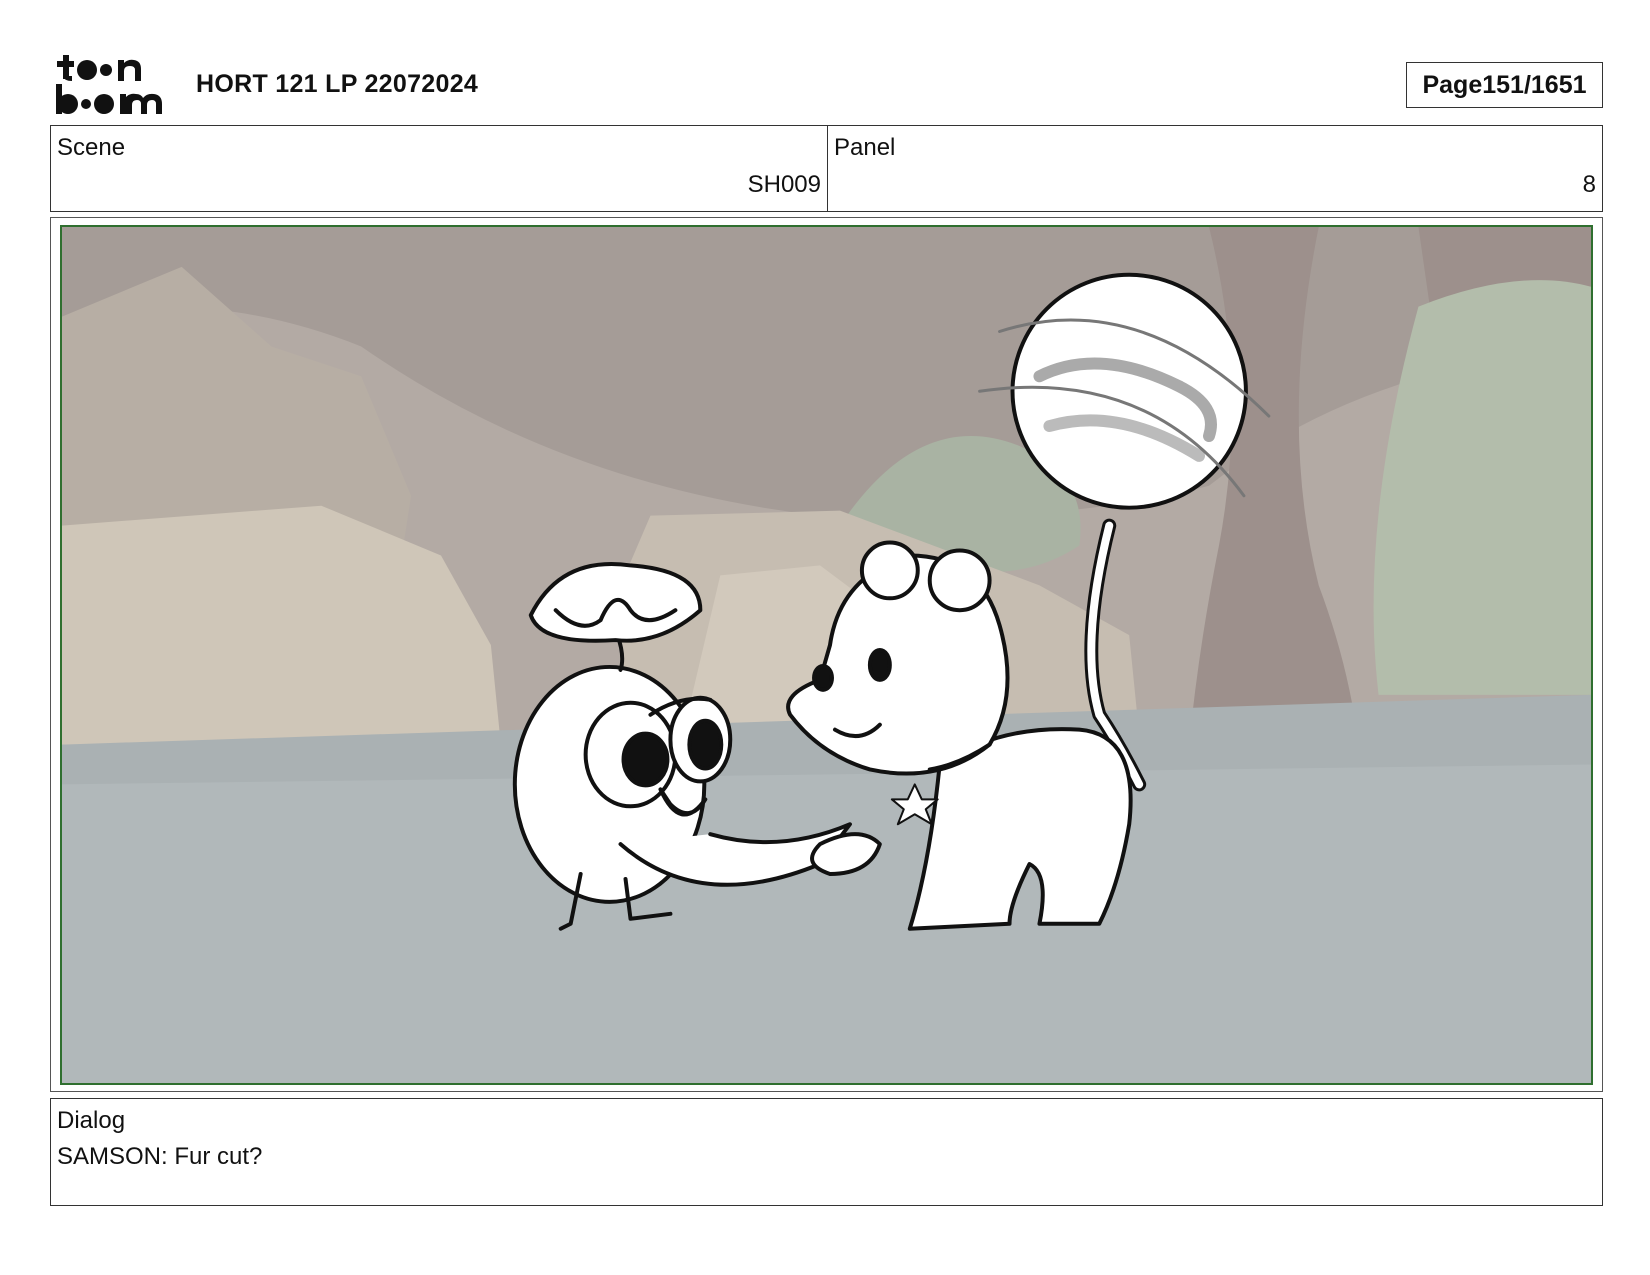 The image size is (1650, 1275). What do you see at coordinates (439, 168) in the screenshot?
I see `scene-cell: Scene SH009` at bounding box center [439, 168].